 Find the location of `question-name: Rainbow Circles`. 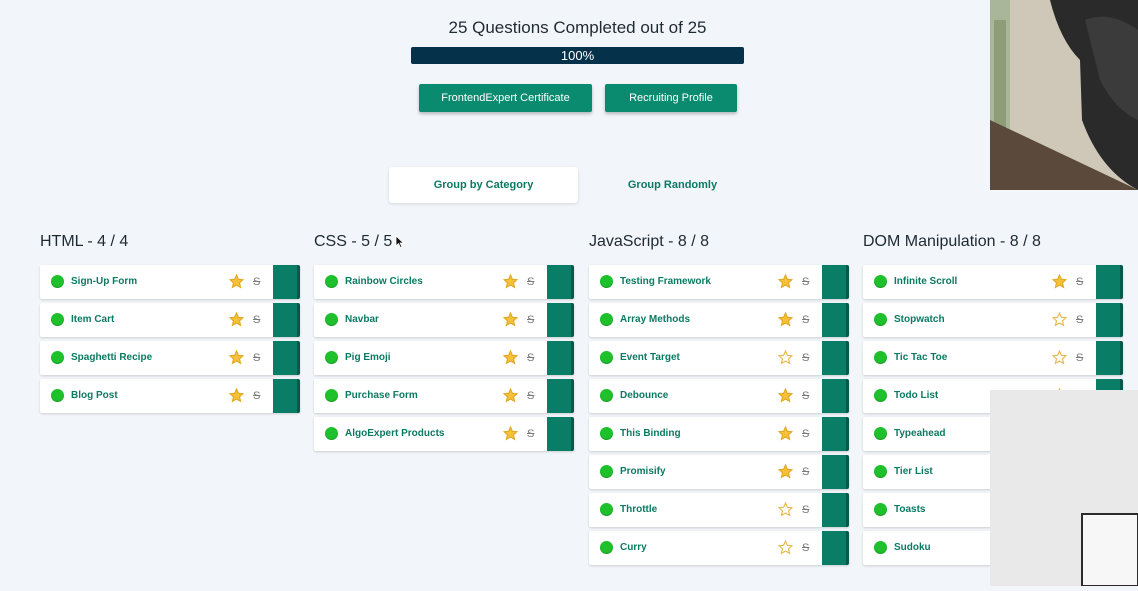

question-name: Rainbow Circles is located at coordinates (384, 282).